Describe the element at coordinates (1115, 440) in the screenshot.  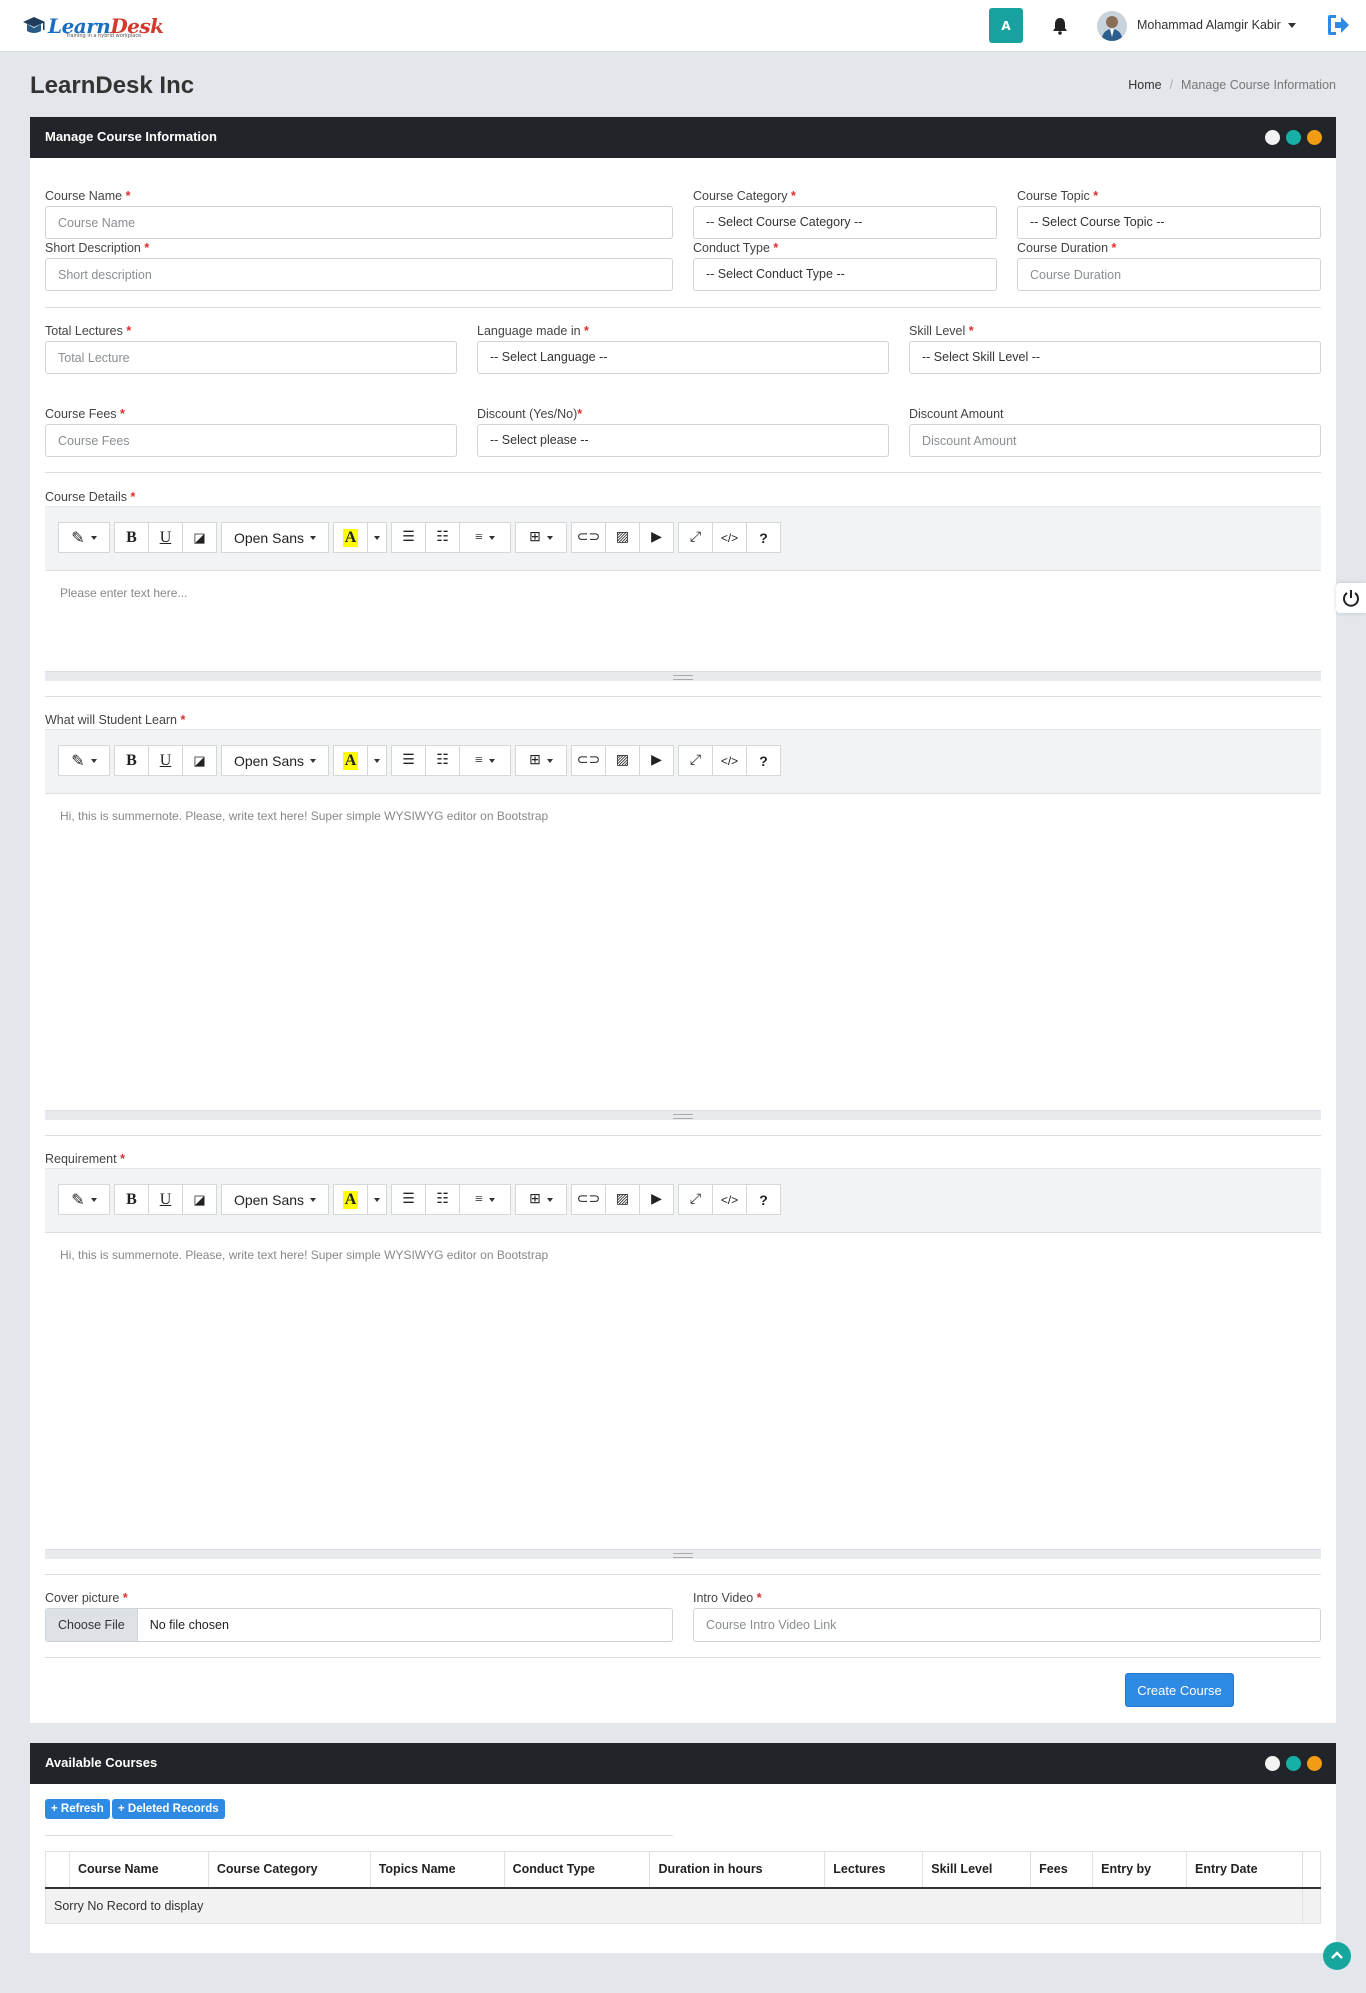
I see `discount-amount-input` at that location.